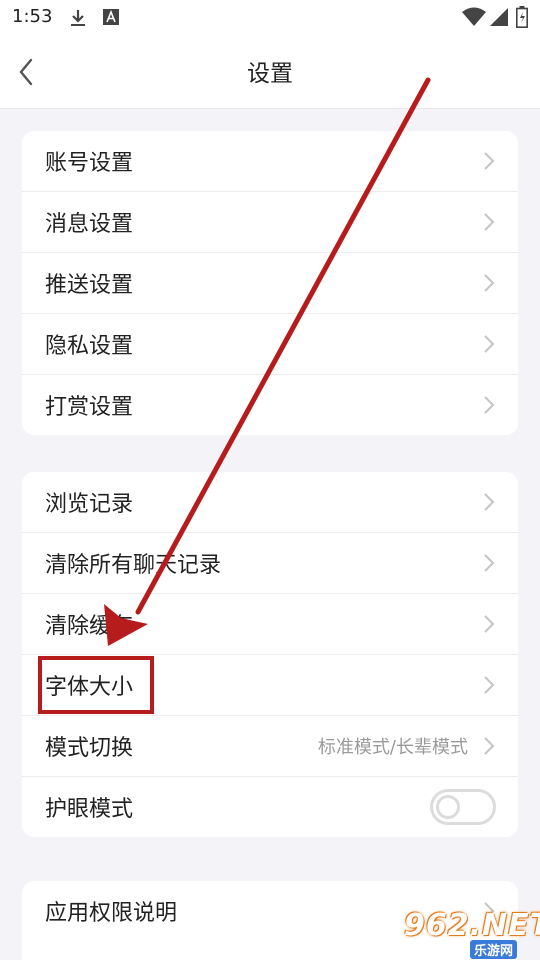 The height and width of the screenshot is (960, 540). Describe the element at coordinates (270, 161) in the screenshot. I see `settings-item-account: 账号设置` at that location.